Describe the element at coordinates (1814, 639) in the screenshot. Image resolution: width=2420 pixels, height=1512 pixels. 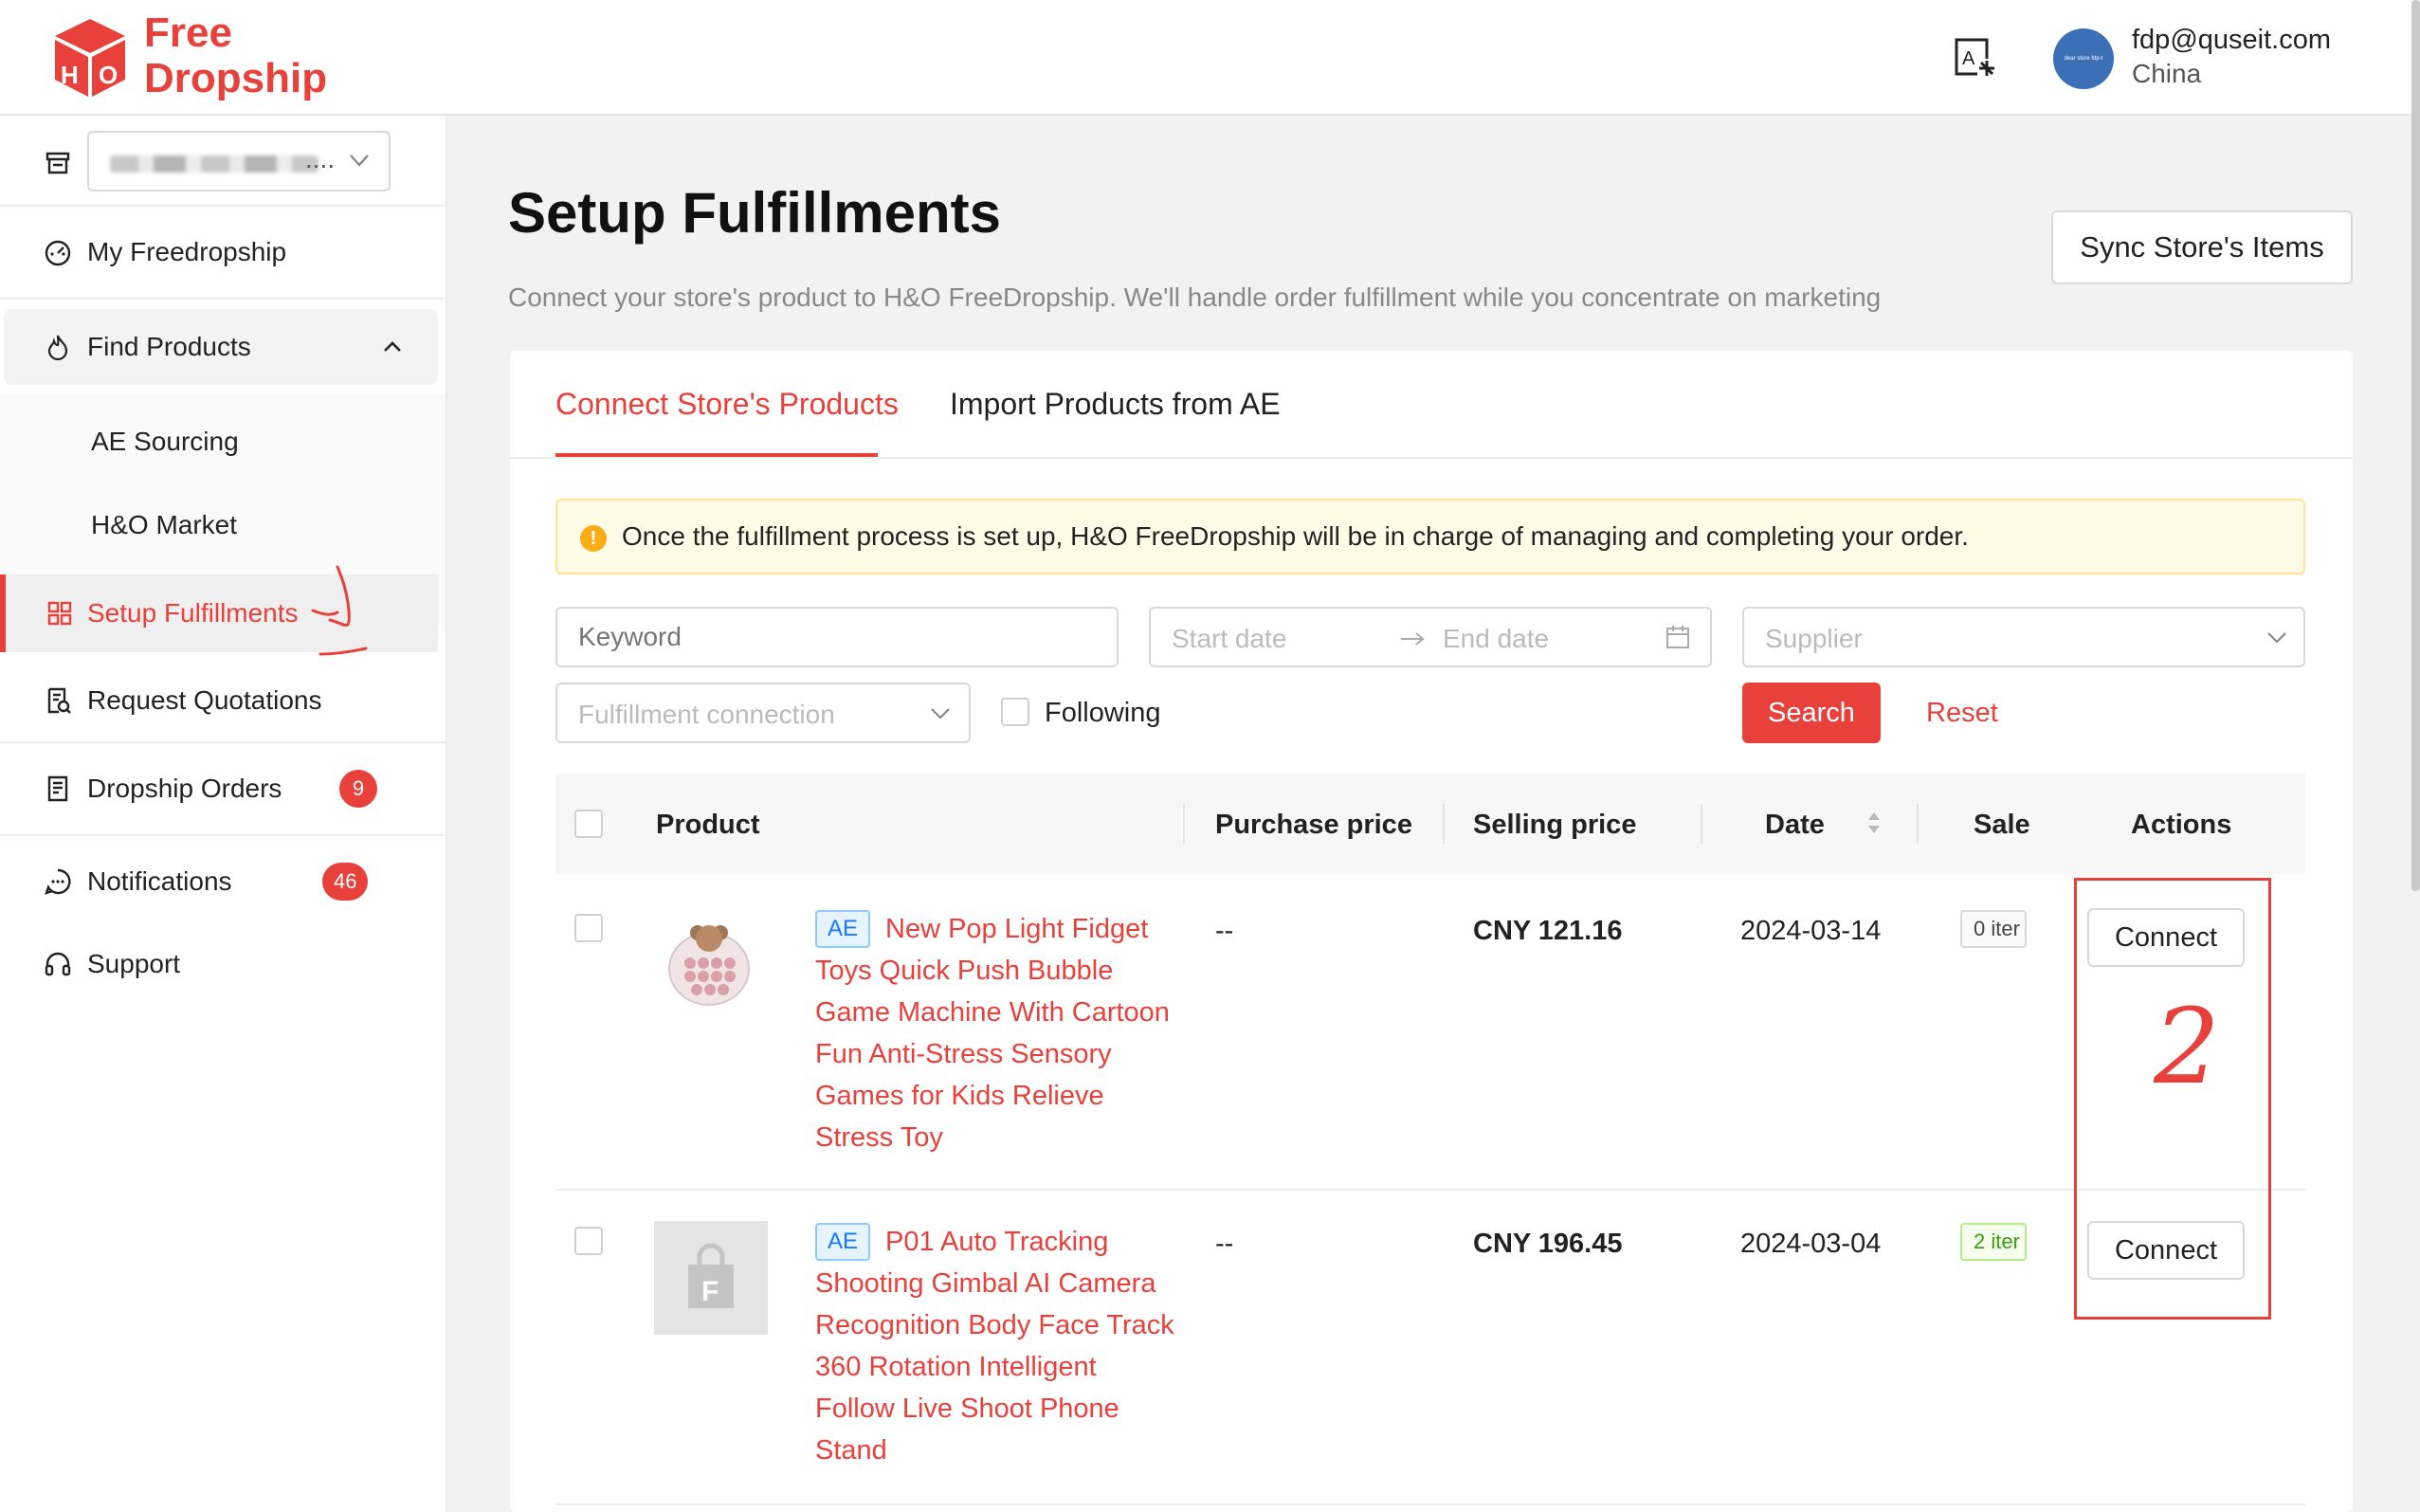
I see `supplier-placeholder: Supplier` at that location.